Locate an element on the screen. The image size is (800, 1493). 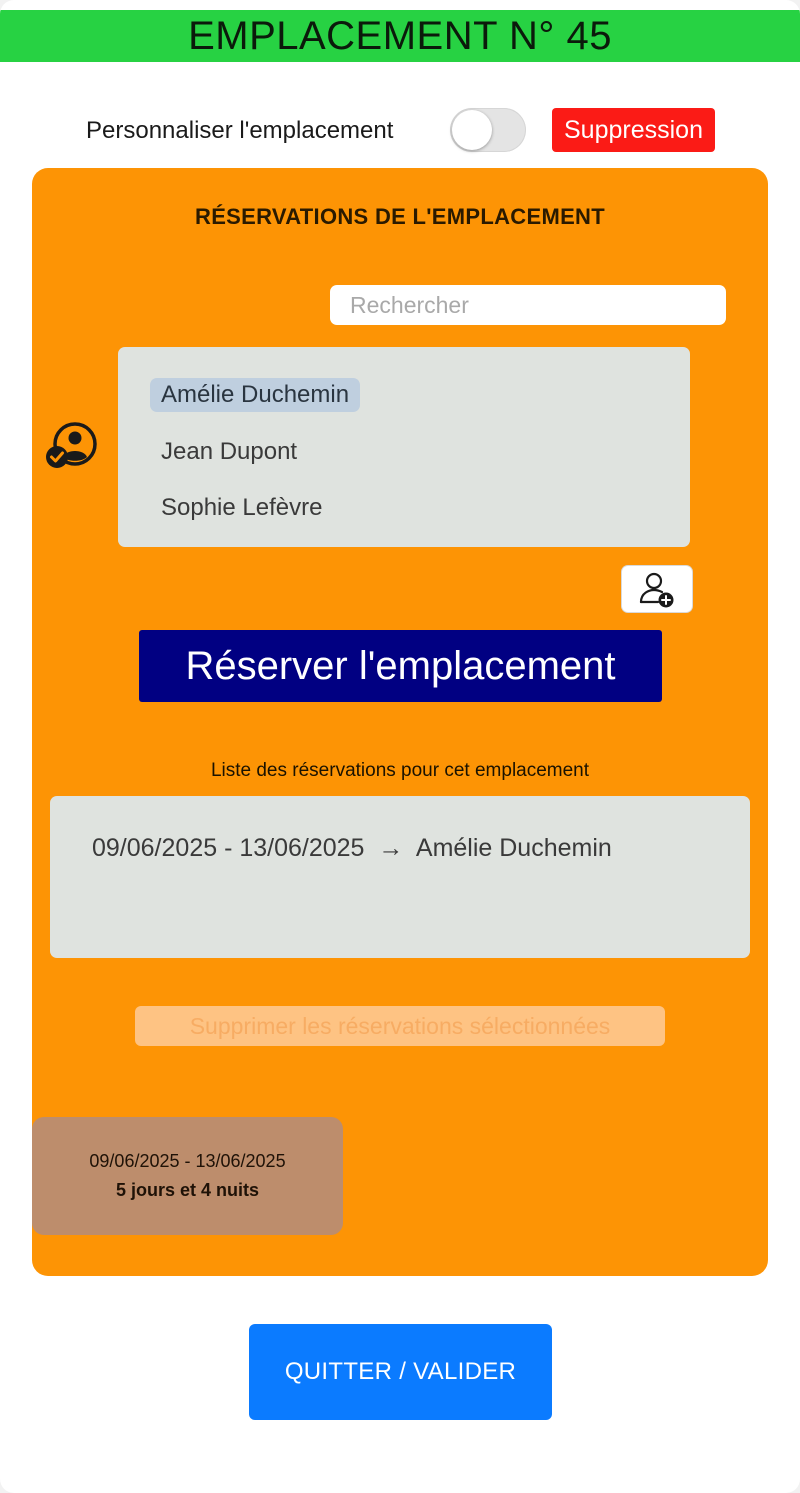
list-item-person: Jean Dupont is located at coordinates (229, 452).